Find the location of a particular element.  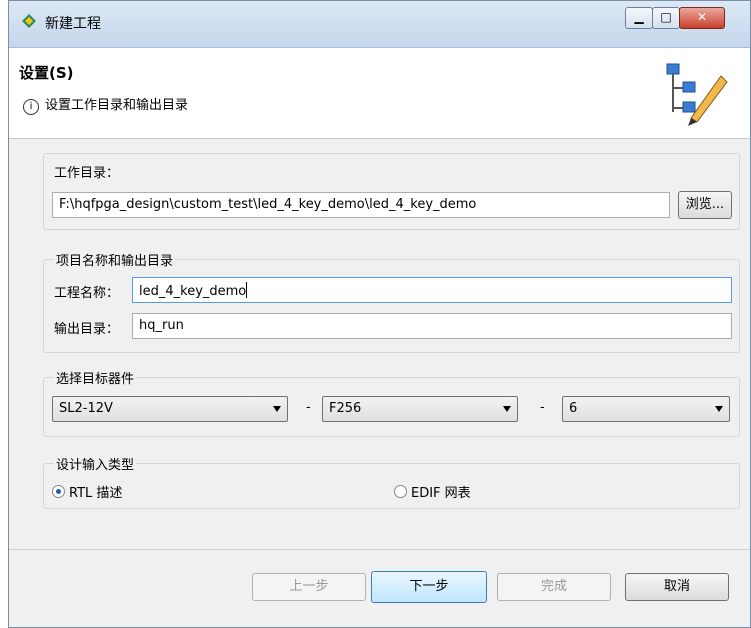

page-title: 设置(S) is located at coordinates (46, 73).